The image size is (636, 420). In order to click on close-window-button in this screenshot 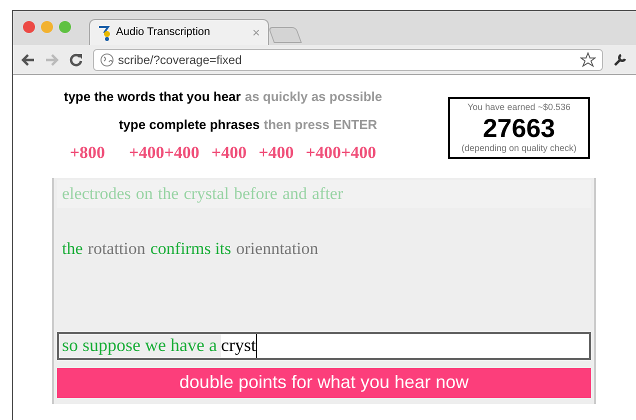, I will do `click(29, 27)`.